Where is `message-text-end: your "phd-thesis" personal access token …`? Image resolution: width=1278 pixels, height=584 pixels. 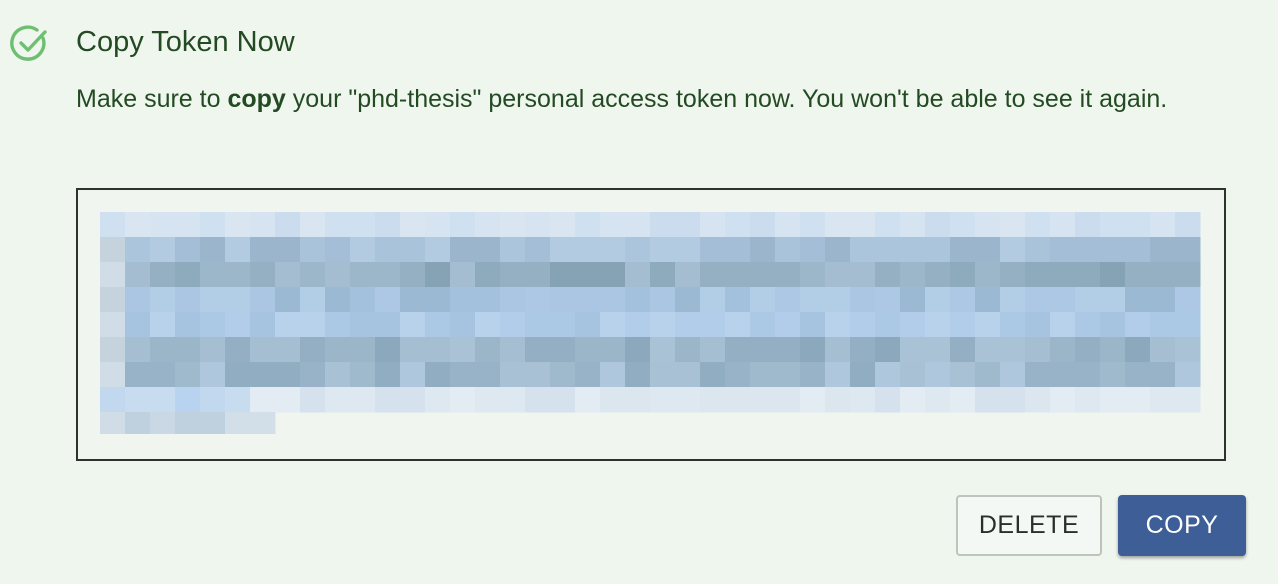
message-text-end: your "phd-thesis" personal access token … is located at coordinates (726, 99).